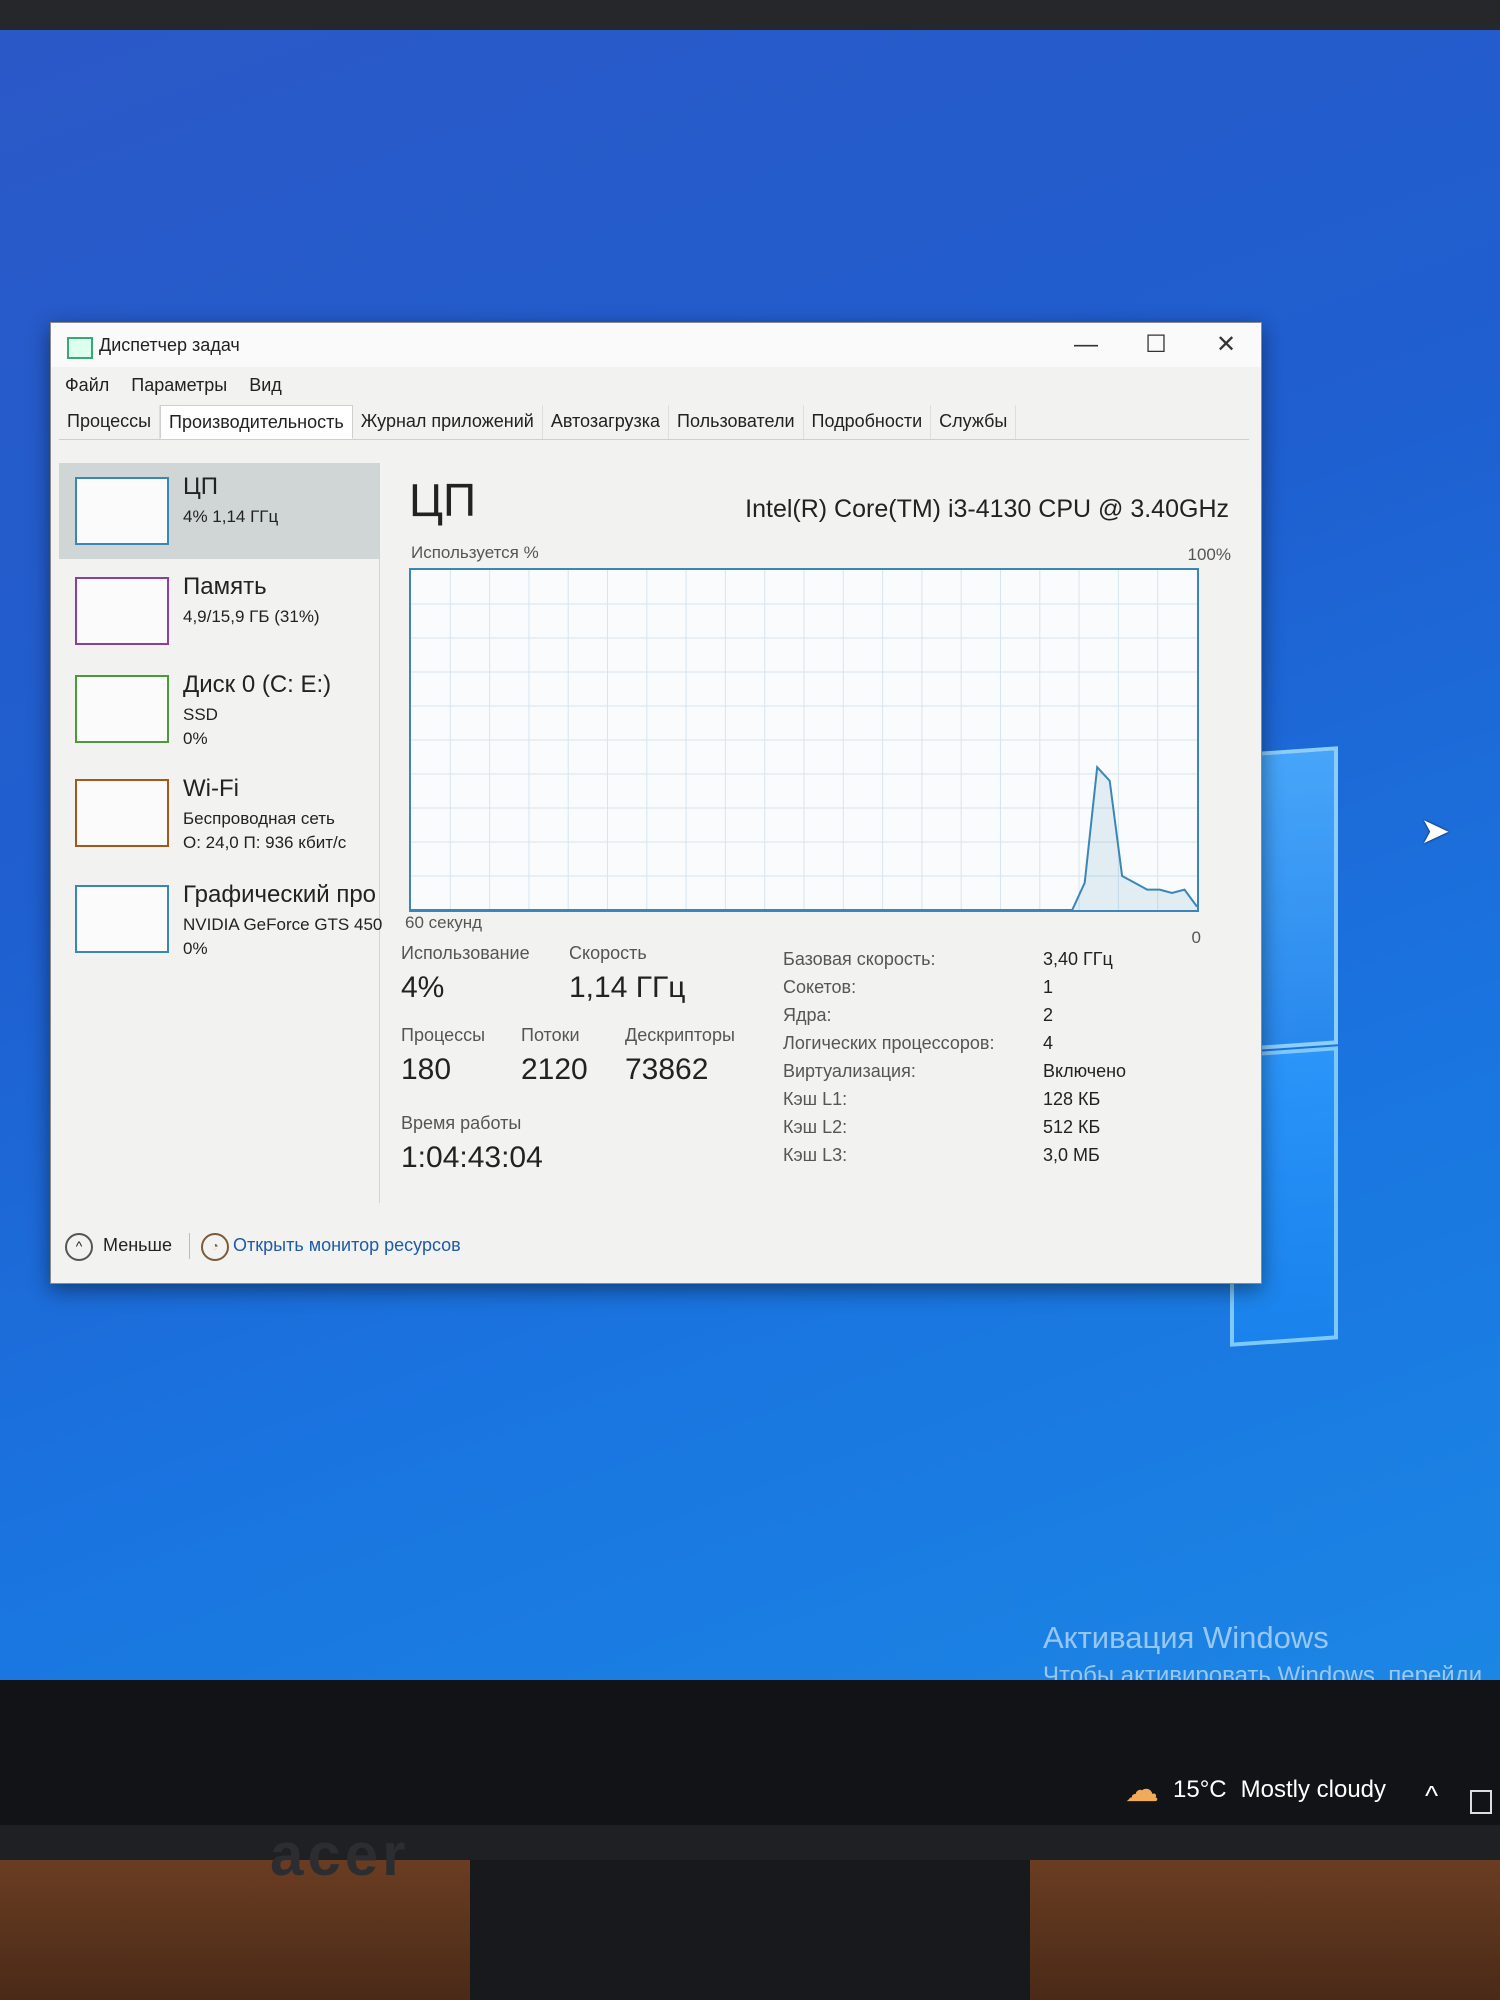 The height and width of the screenshot is (2000, 1500). Describe the element at coordinates (122, 709) in the screenshot. I see `disk-thumbnail-graph` at that location.